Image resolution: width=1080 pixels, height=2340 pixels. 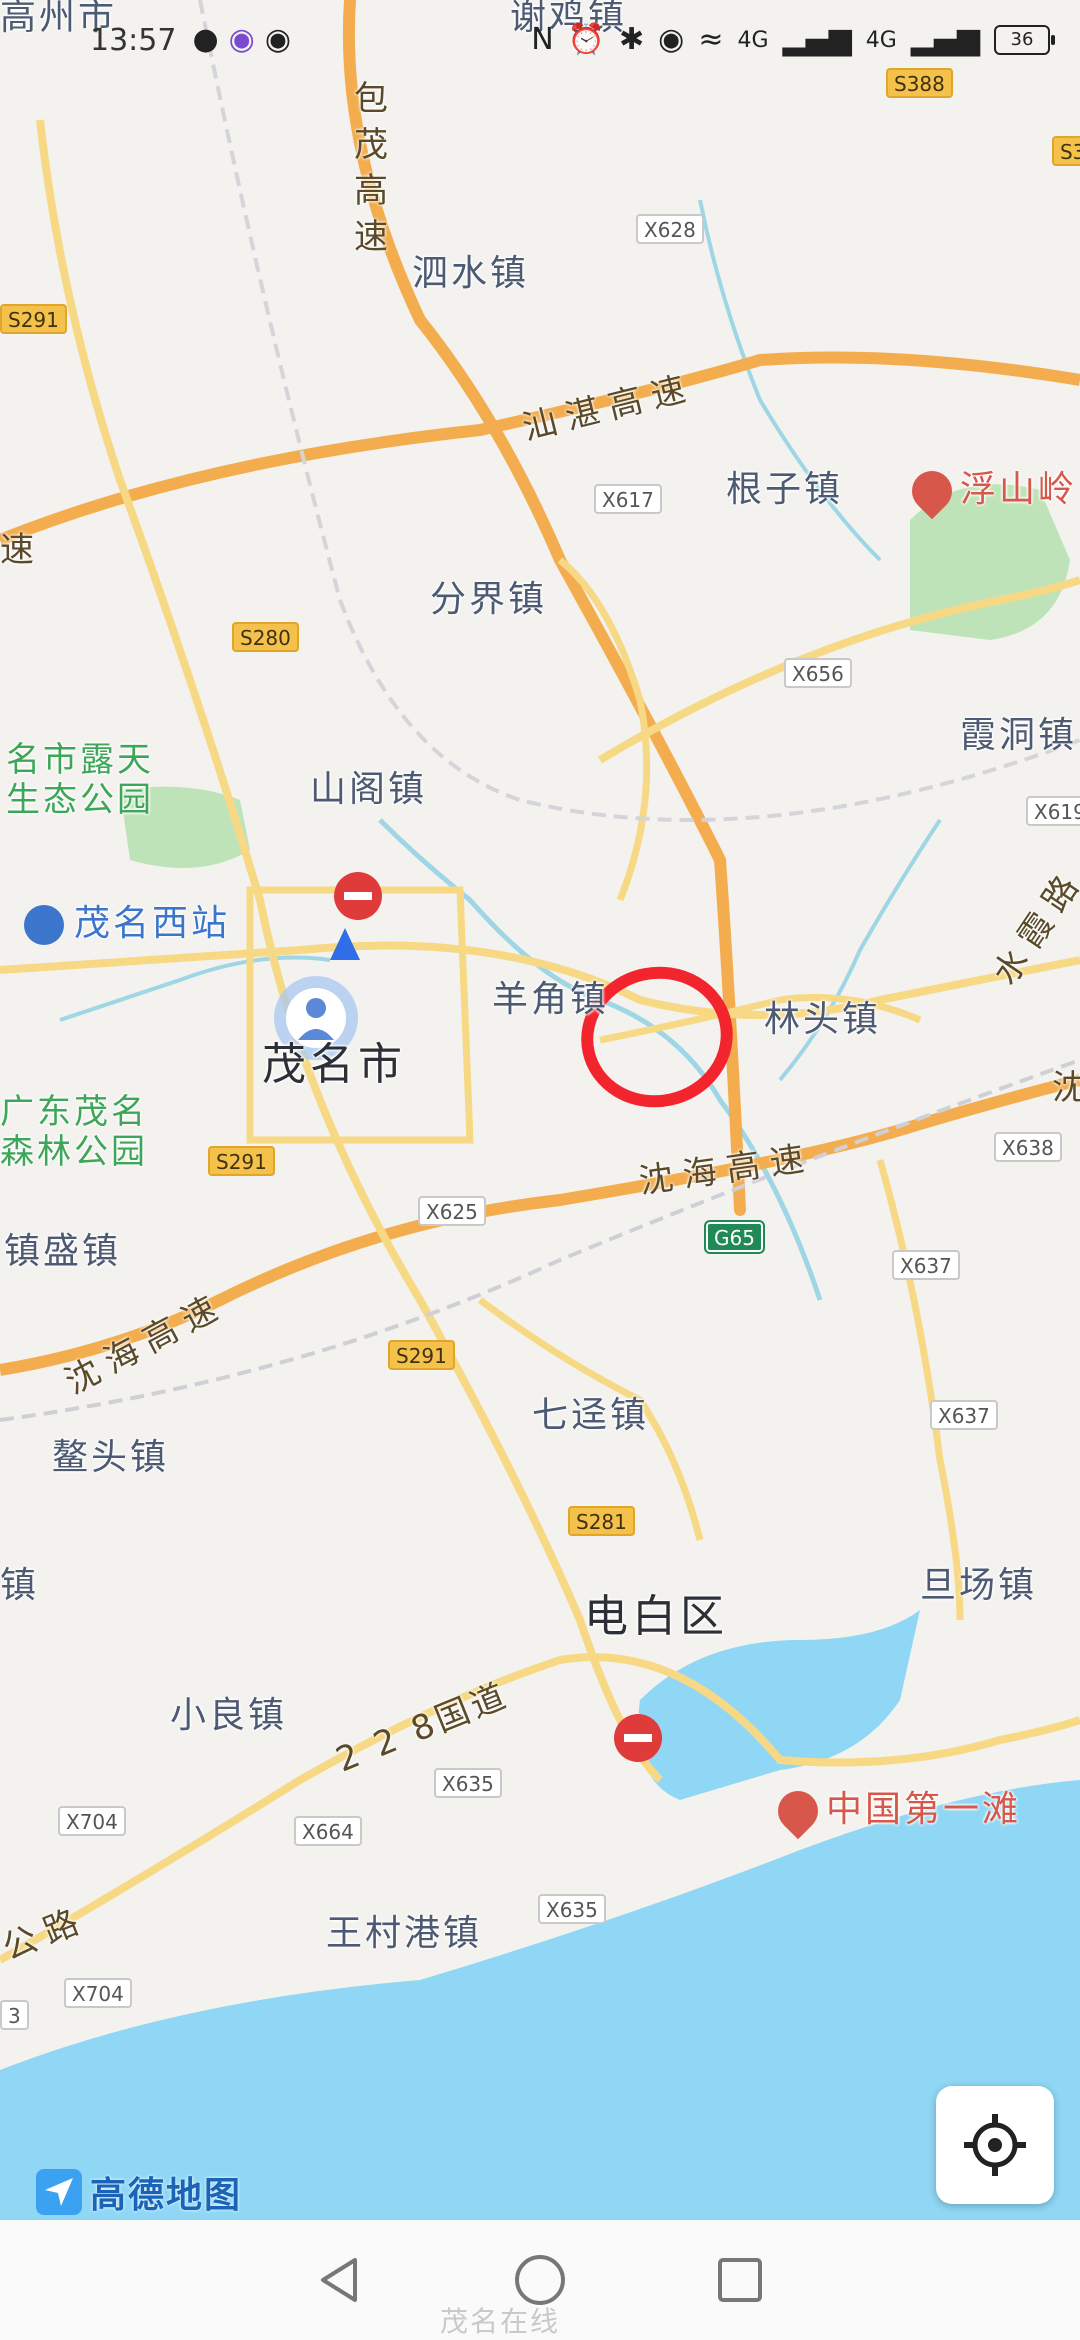 I want to click on highway-label-su: 速, so click(x=22, y=550).